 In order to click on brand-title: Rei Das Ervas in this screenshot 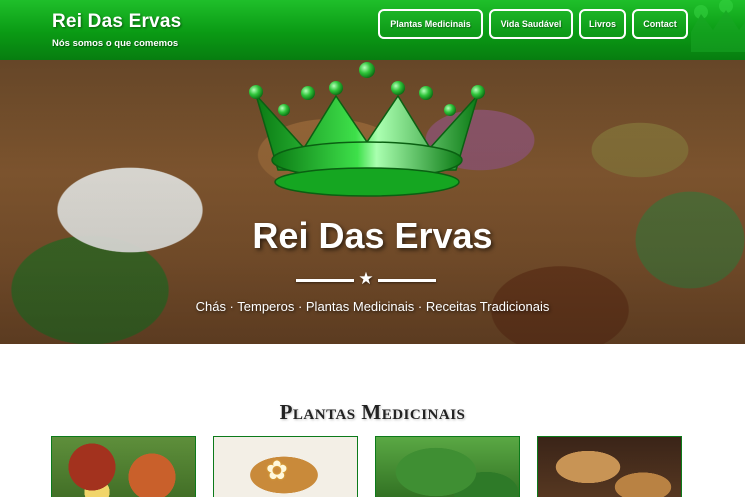, I will do `click(117, 21)`.